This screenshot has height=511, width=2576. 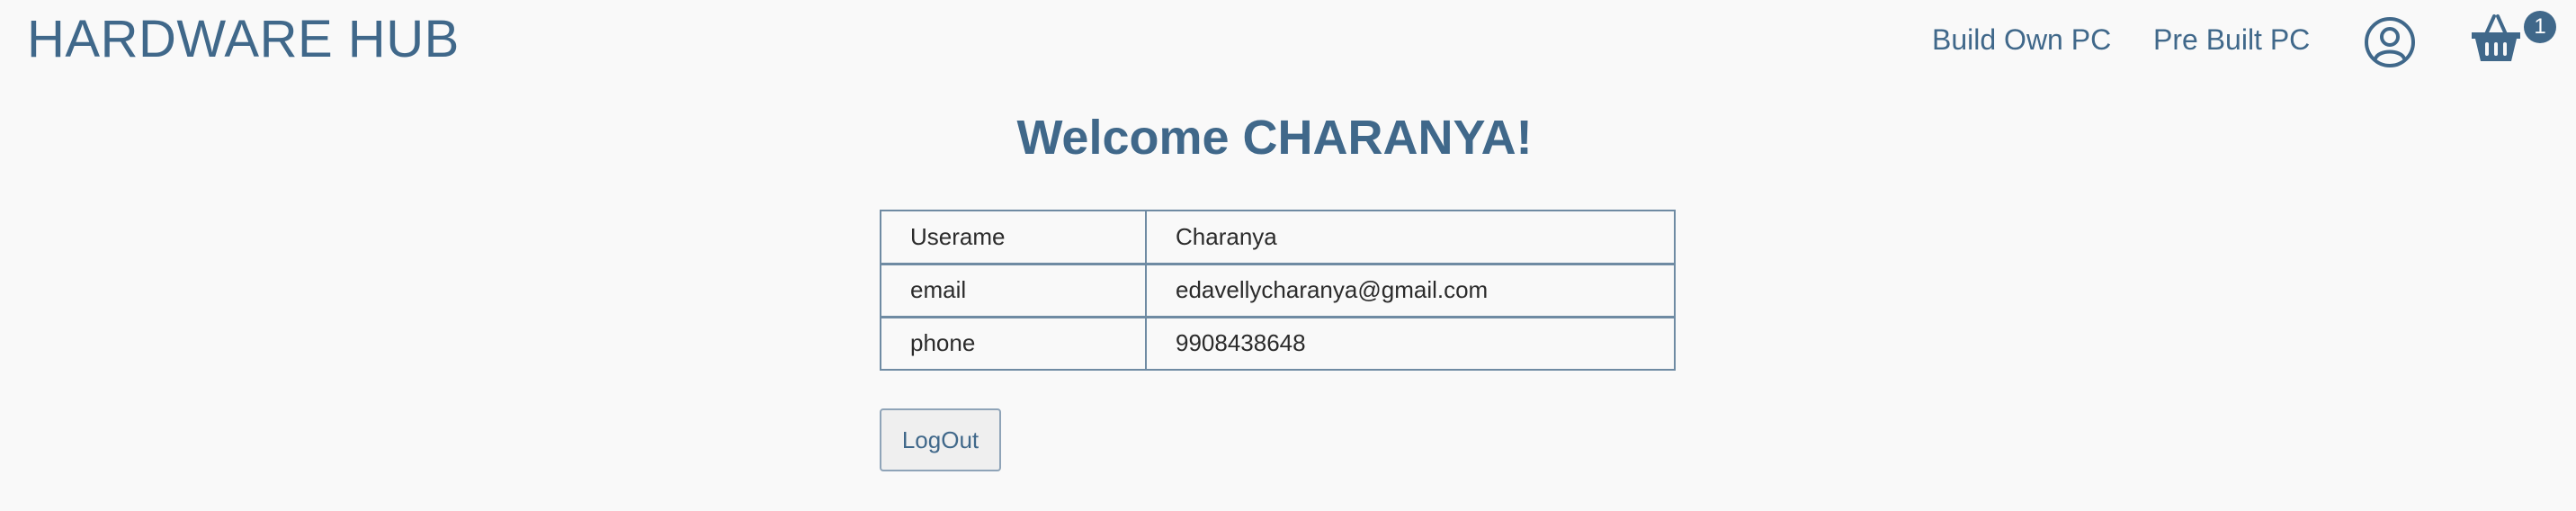 What do you see at coordinates (1013, 290) in the screenshot?
I see `email-label: email` at bounding box center [1013, 290].